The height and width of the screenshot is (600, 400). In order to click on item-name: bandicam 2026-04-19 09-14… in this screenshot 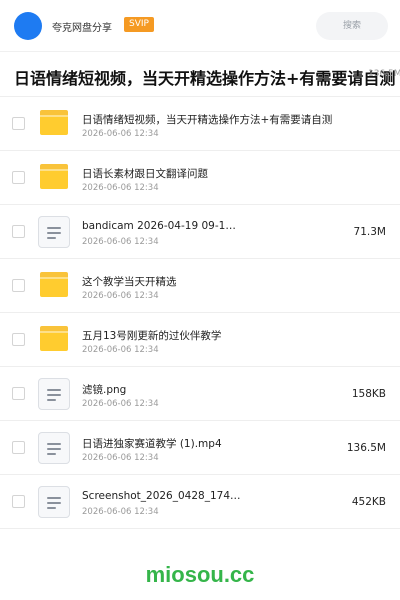, I will do `click(162, 226)`.